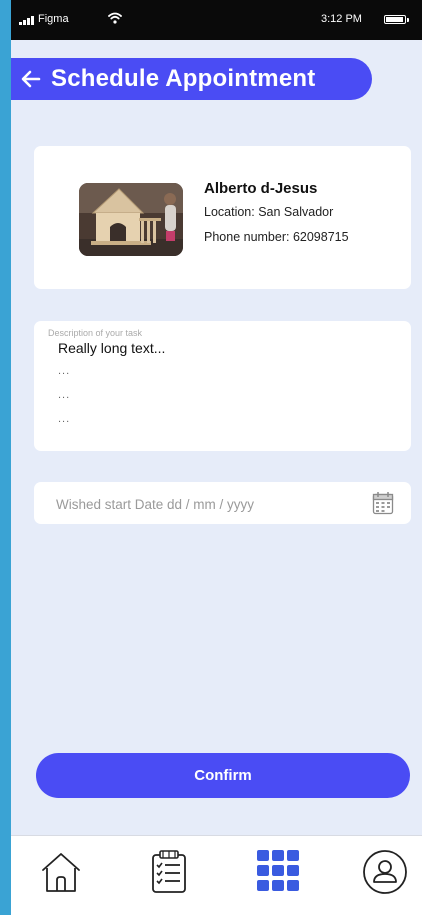  I want to click on status-bar: Figma 3:12 PM, so click(216, 20).